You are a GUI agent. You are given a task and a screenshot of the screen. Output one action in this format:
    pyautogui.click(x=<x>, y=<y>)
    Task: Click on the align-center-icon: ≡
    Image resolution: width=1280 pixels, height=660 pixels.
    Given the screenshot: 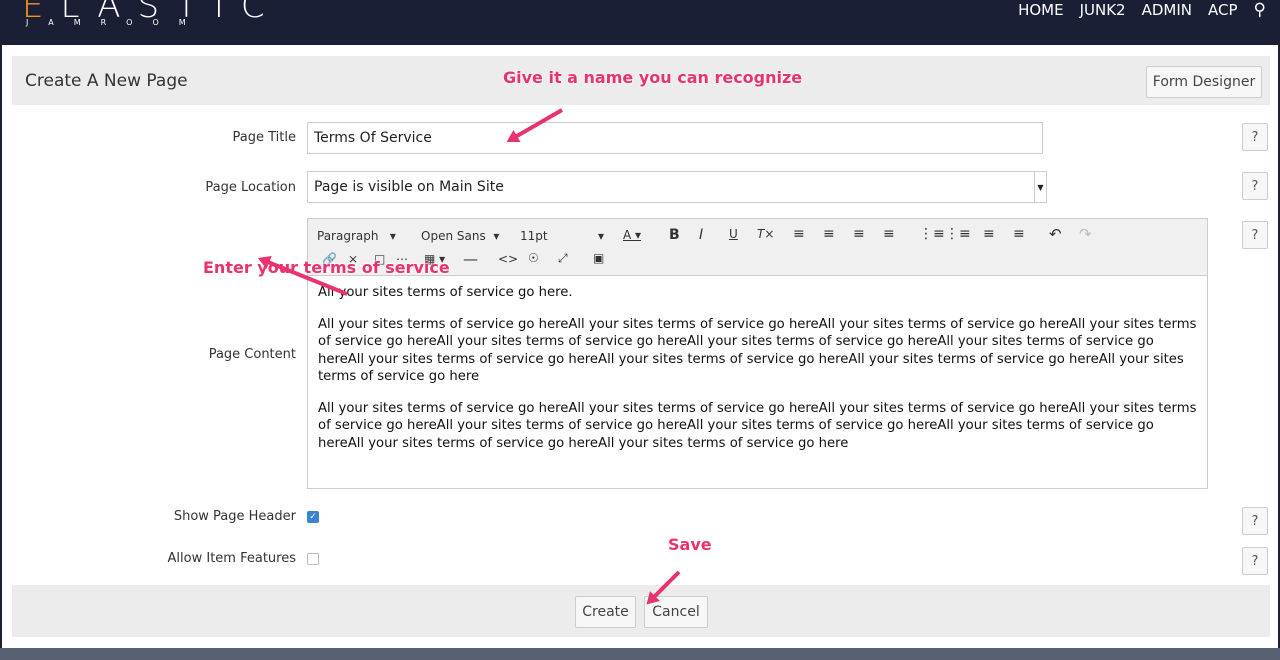 What is the action you would take?
    pyautogui.click(x=829, y=234)
    